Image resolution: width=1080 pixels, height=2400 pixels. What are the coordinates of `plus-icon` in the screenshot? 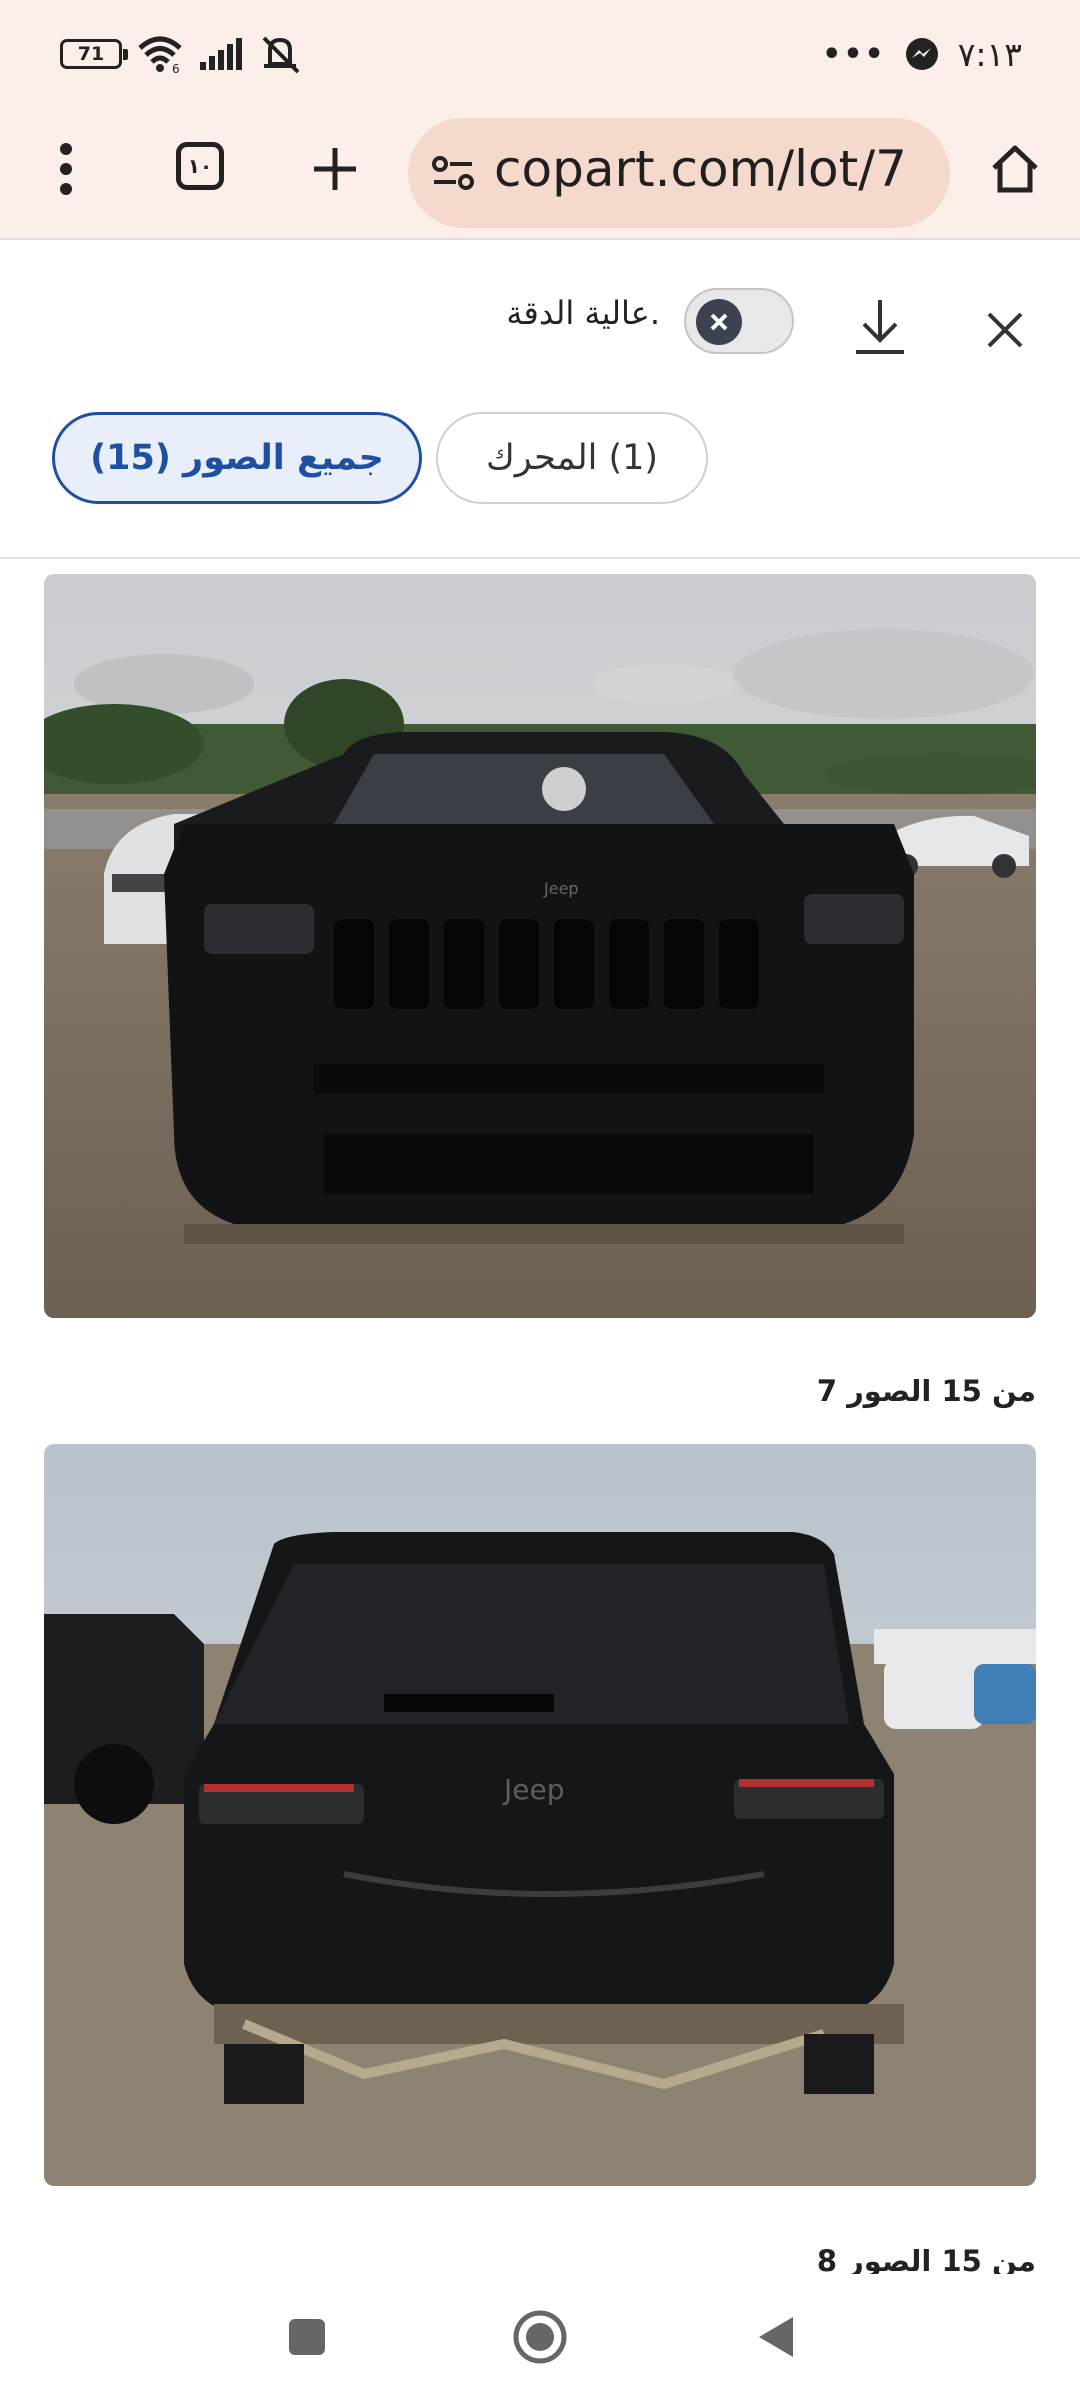 It's located at (335, 169).